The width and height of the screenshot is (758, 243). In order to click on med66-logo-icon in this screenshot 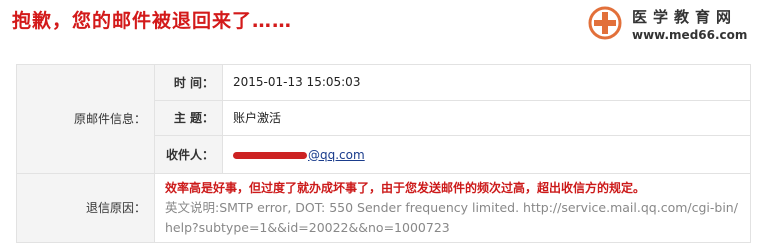, I will do `click(605, 23)`.